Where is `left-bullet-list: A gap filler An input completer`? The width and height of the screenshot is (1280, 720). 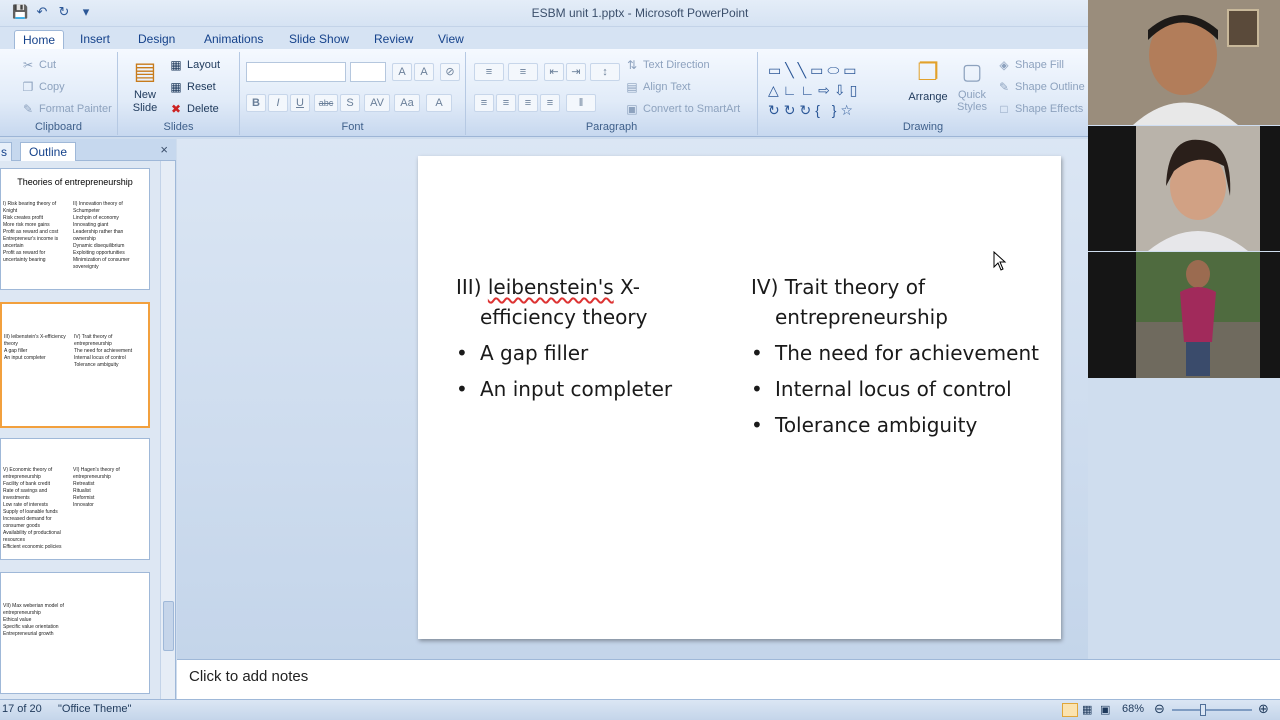
left-bullet-list: A gap filler An input completer is located at coordinates (591, 371).